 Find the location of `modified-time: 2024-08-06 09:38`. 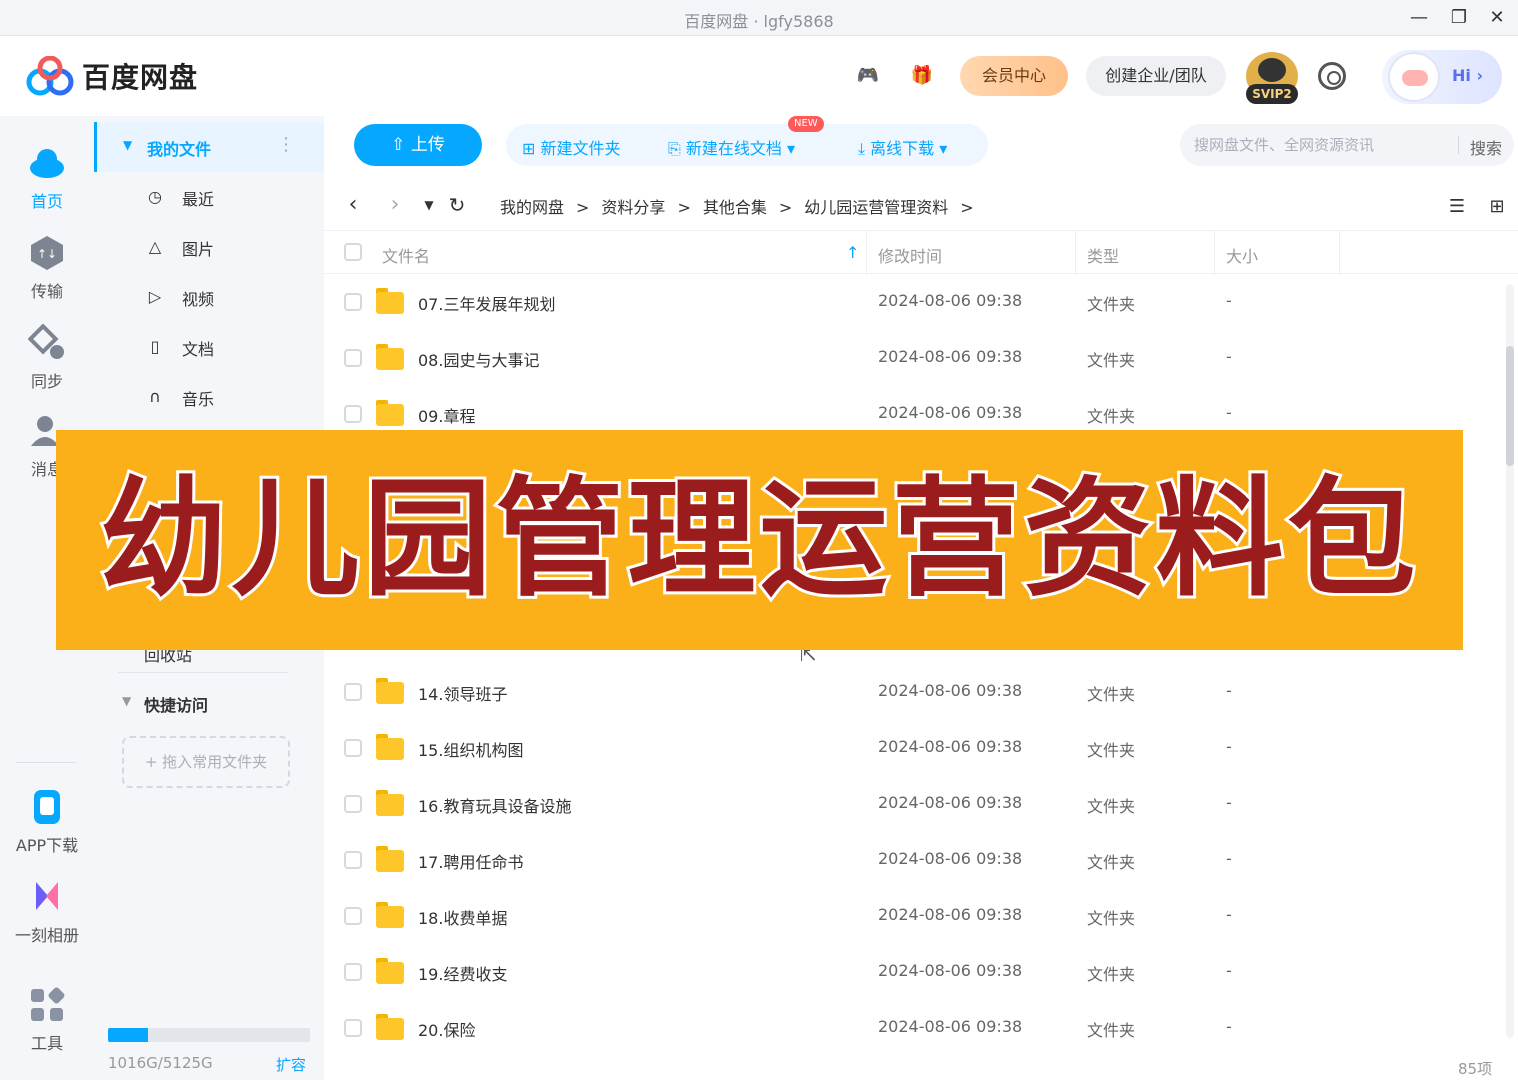

modified-time: 2024-08-06 09:38 is located at coordinates (950, 802).